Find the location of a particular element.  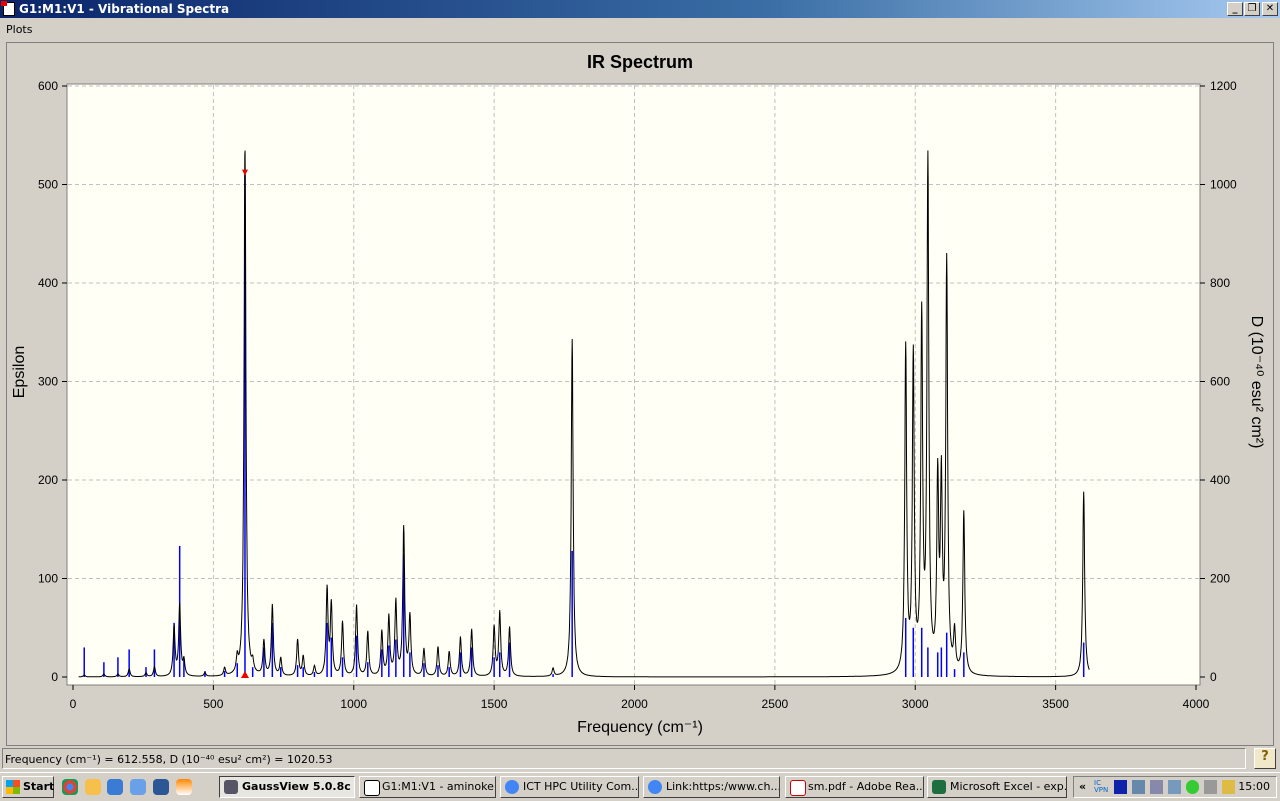

x-tick-label: 500 is located at coordinates (213, 704).